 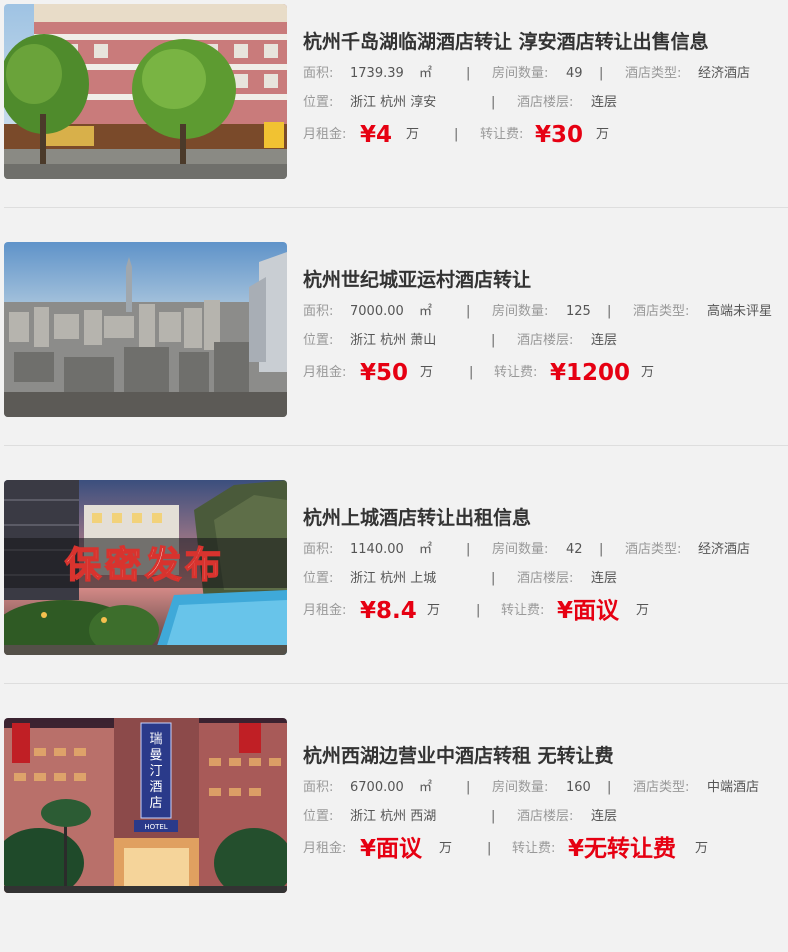 I want to click on listing-photo: 保密发布, so click(x=145, y=567).